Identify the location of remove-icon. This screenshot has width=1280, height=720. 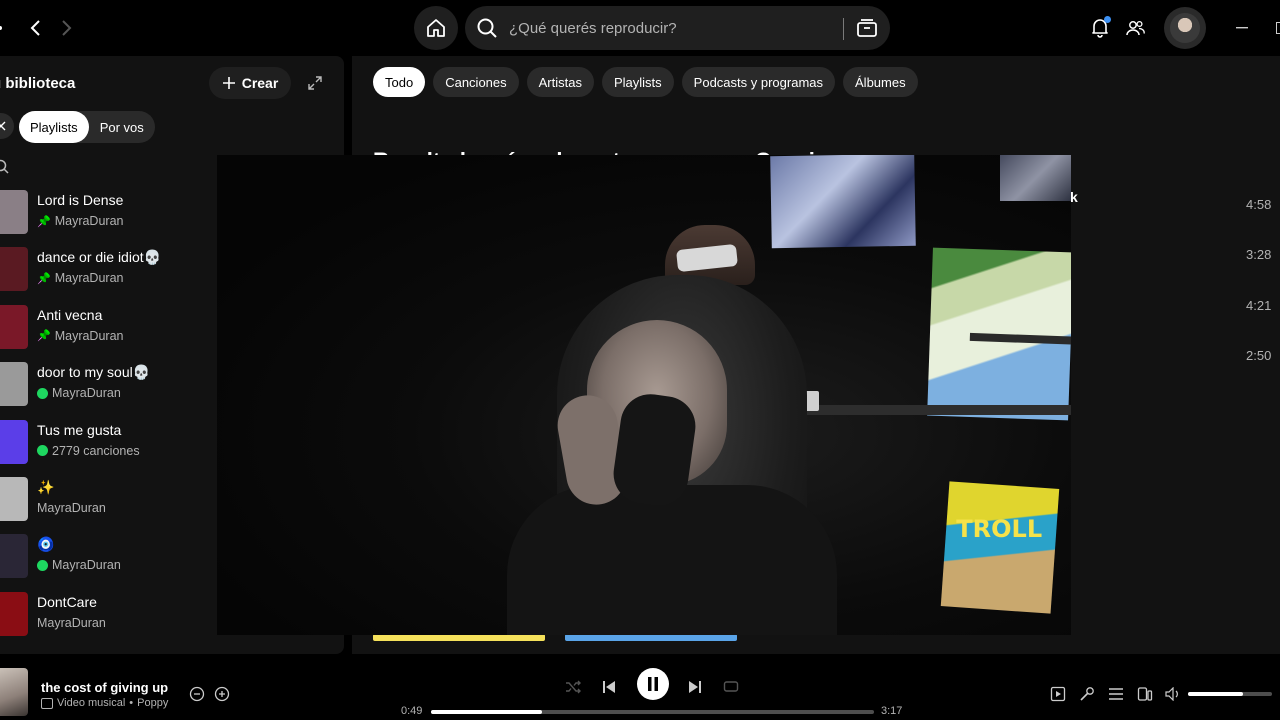
(197, 694).